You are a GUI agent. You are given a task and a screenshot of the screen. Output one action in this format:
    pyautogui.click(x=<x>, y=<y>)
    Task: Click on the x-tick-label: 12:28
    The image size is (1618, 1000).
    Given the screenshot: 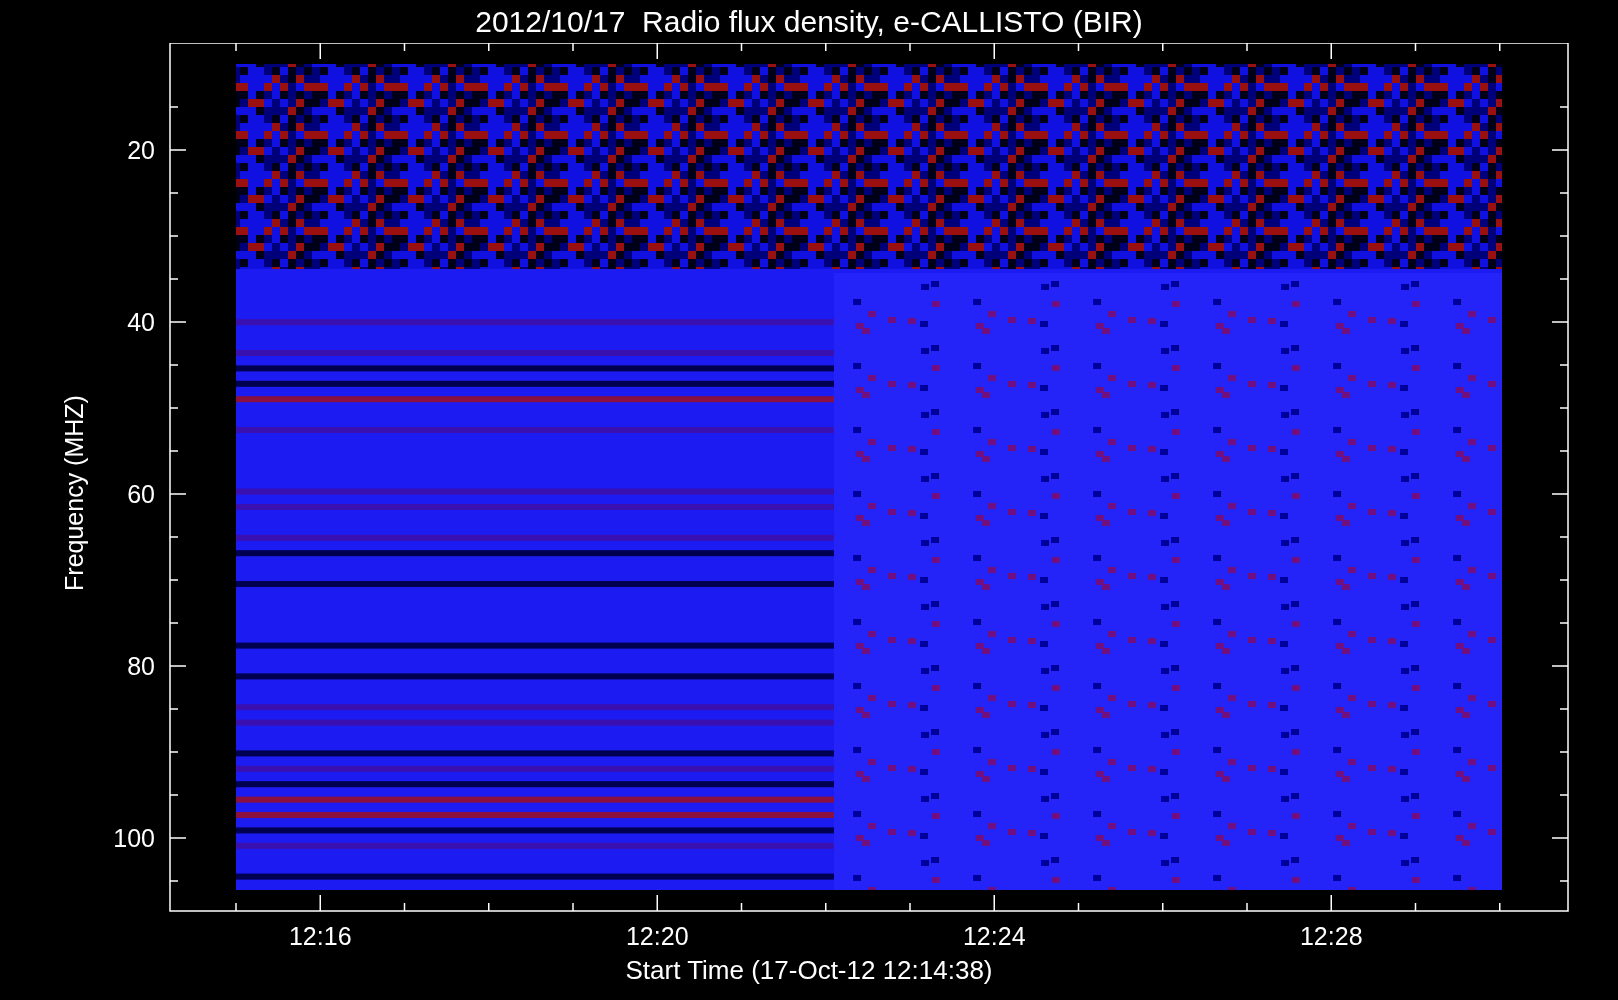 What is the action you would take?
    pyautogui.click(x=1331, y=936)
    